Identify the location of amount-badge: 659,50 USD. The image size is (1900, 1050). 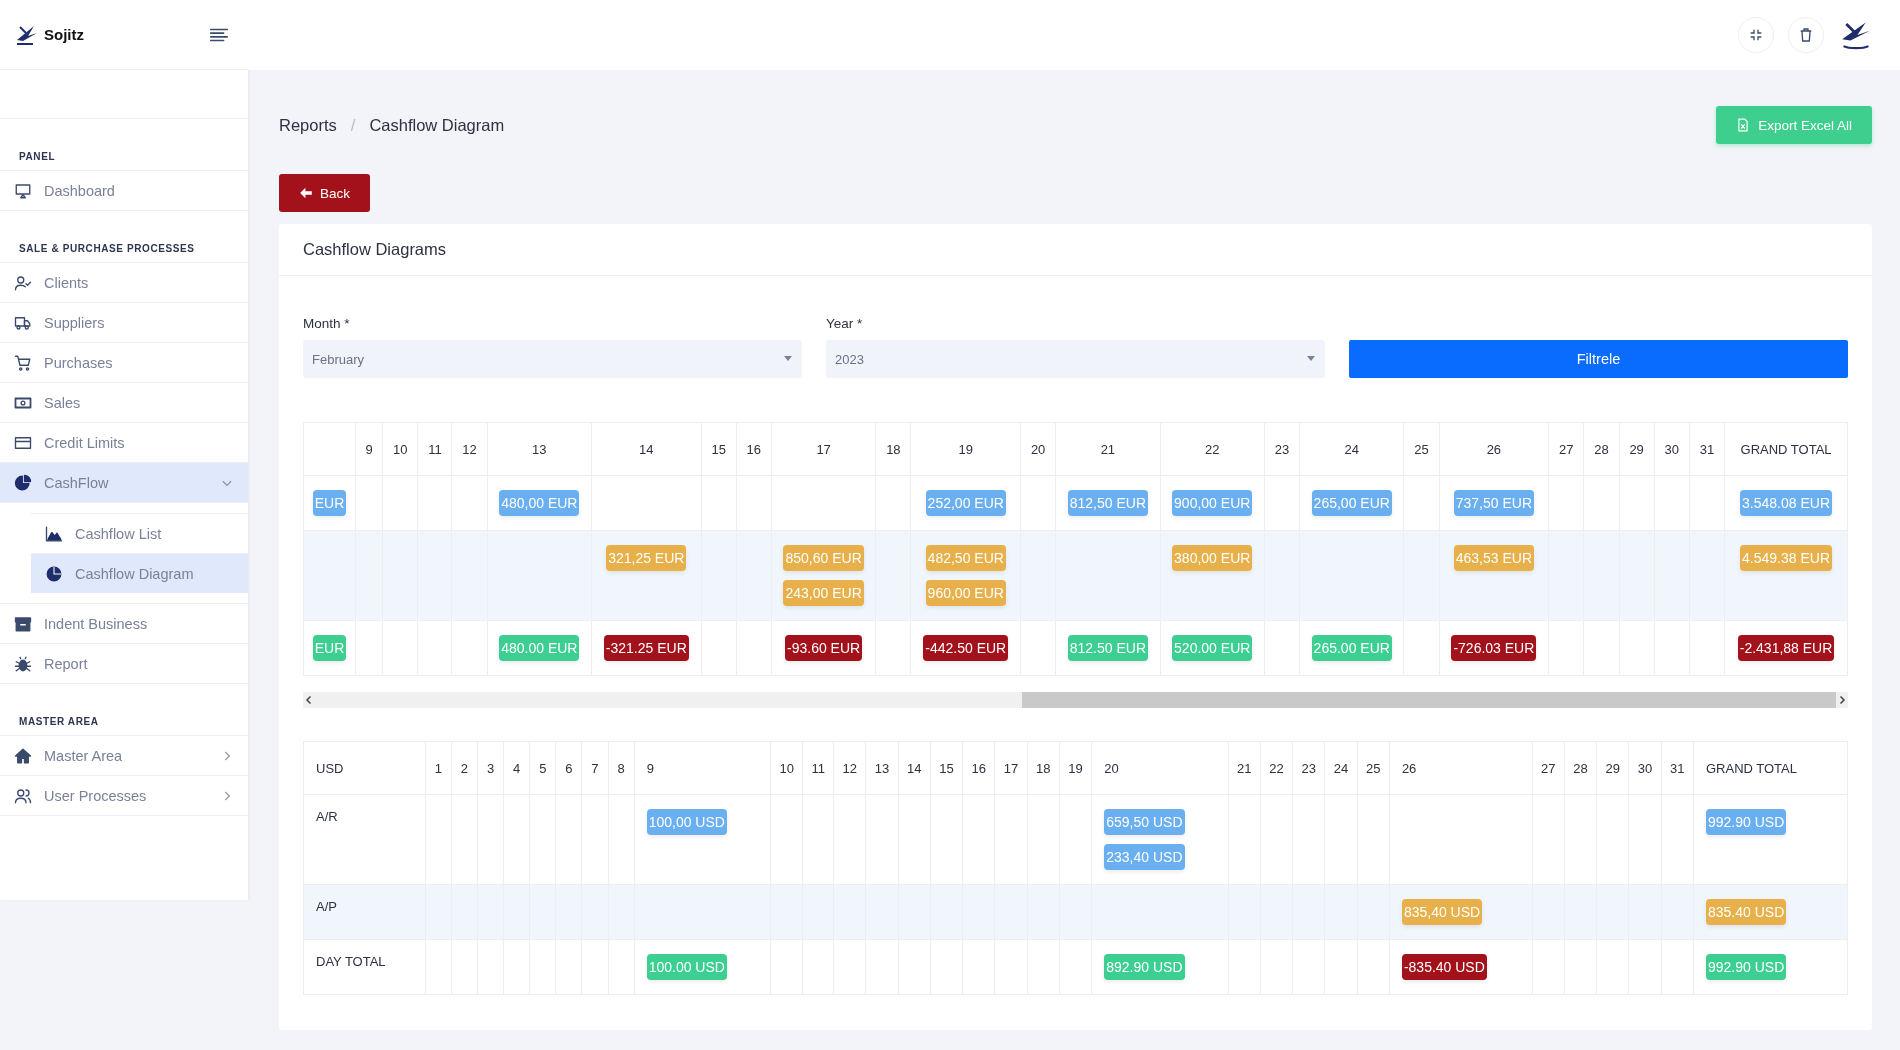
(1144, 822).